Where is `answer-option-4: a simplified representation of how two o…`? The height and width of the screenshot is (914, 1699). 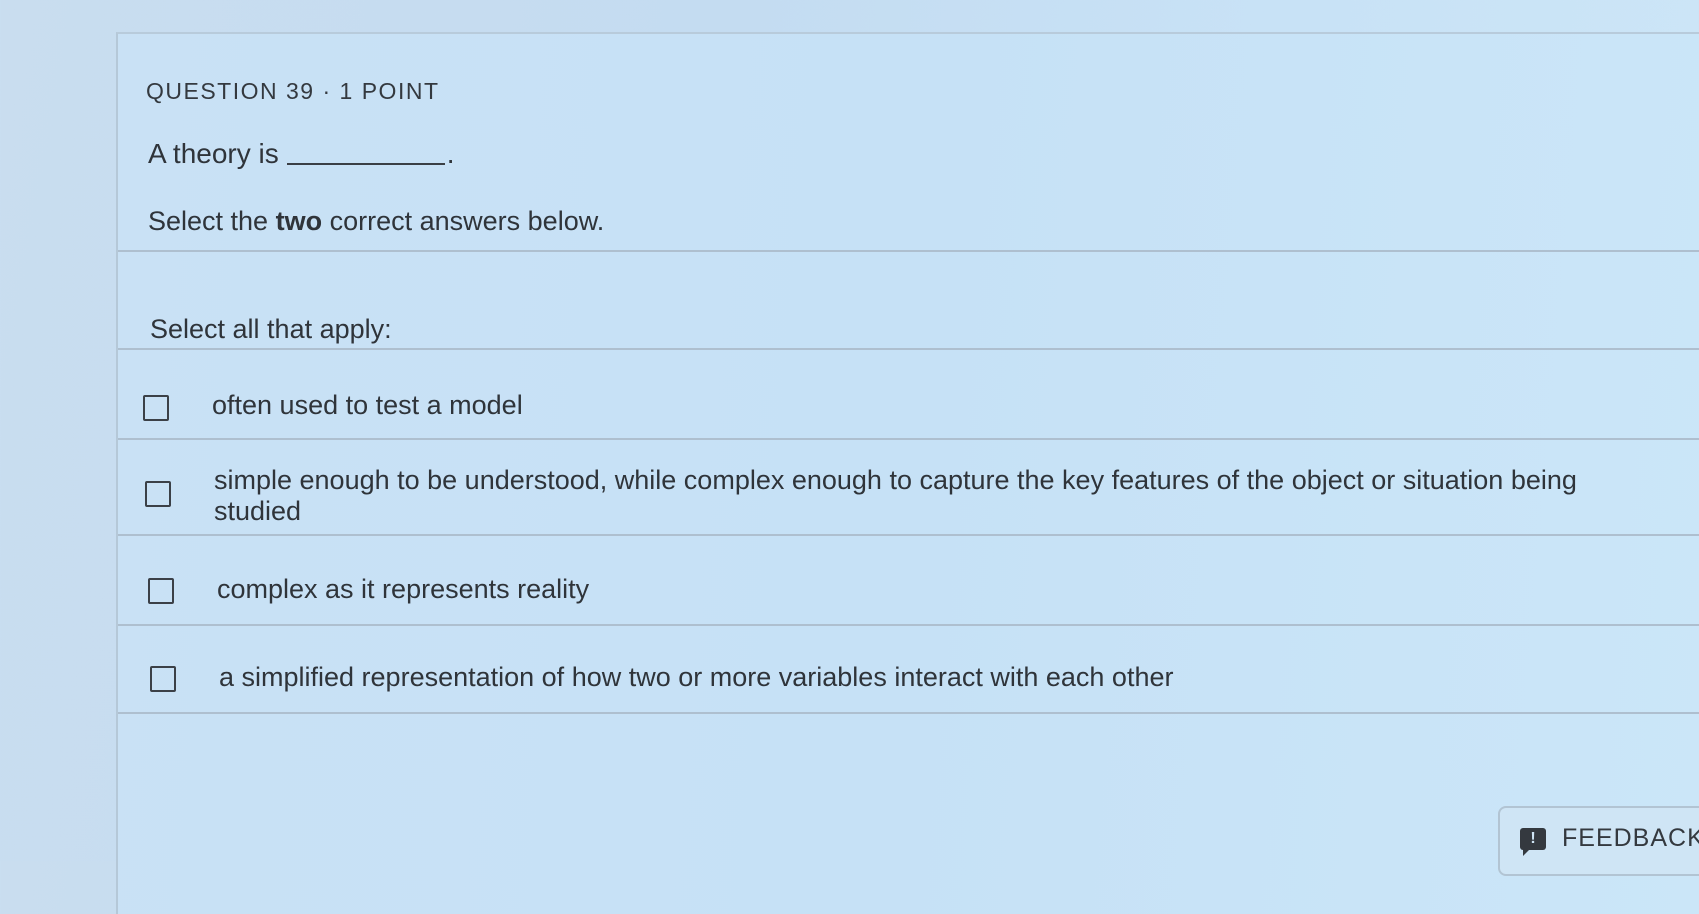
answer-option-4: a simplified representation of how two o… is located at coordinates (908, 670).